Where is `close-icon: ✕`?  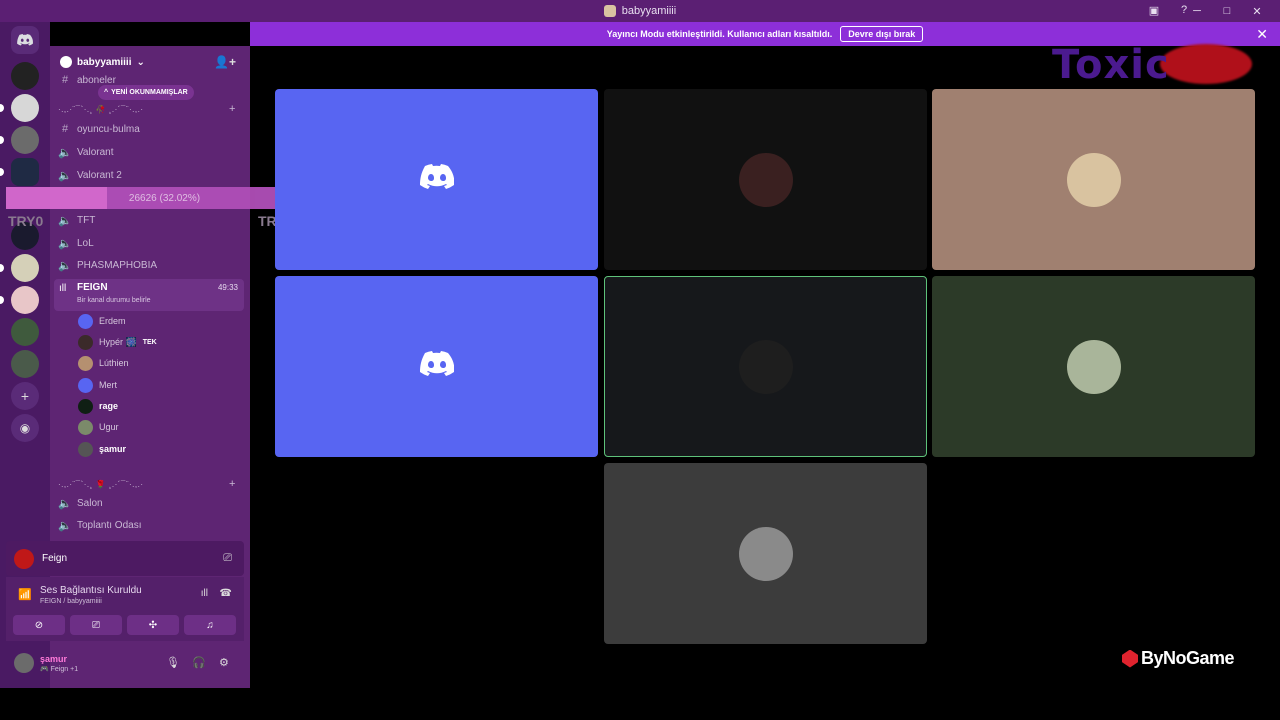 close-icon: ✕ is located at coordinates (1262, 34).